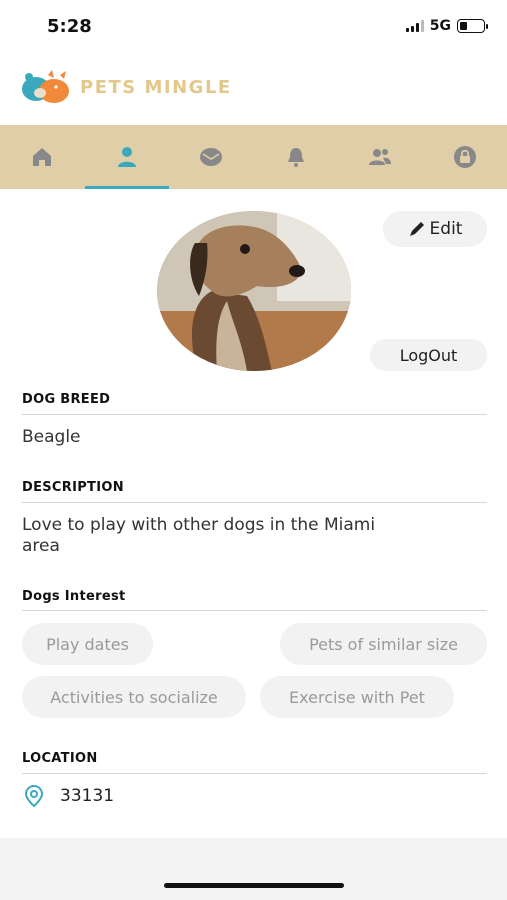  What do you see at coordinates (87, 644) in the screenshot?
I see `interest-chip: Play dates` at bounding box center [87, 644].